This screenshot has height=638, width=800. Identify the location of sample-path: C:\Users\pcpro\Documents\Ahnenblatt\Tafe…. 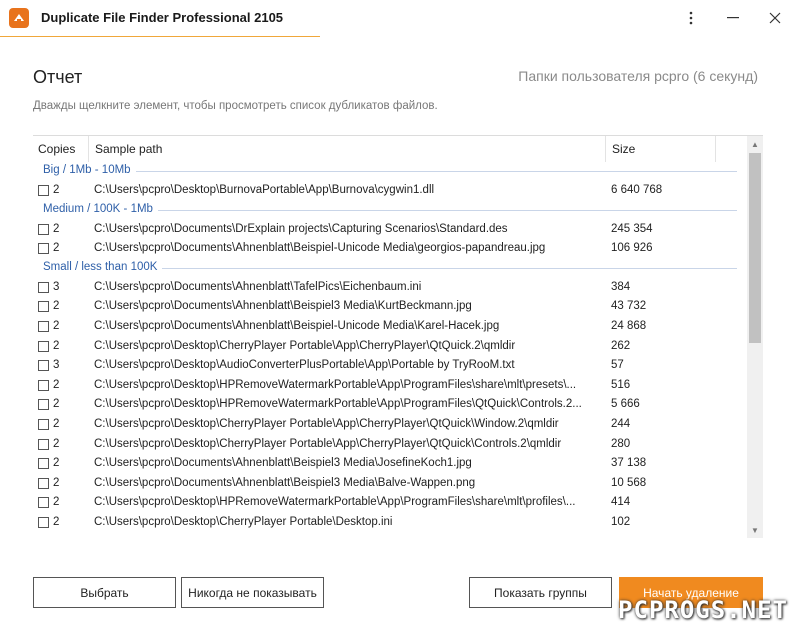
(258, 286).